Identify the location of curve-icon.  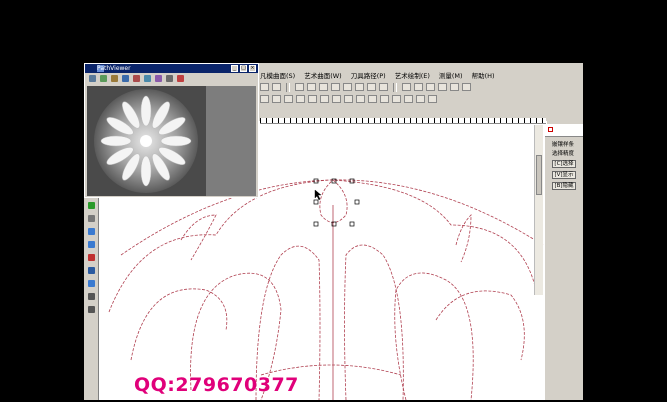
(91, 244).